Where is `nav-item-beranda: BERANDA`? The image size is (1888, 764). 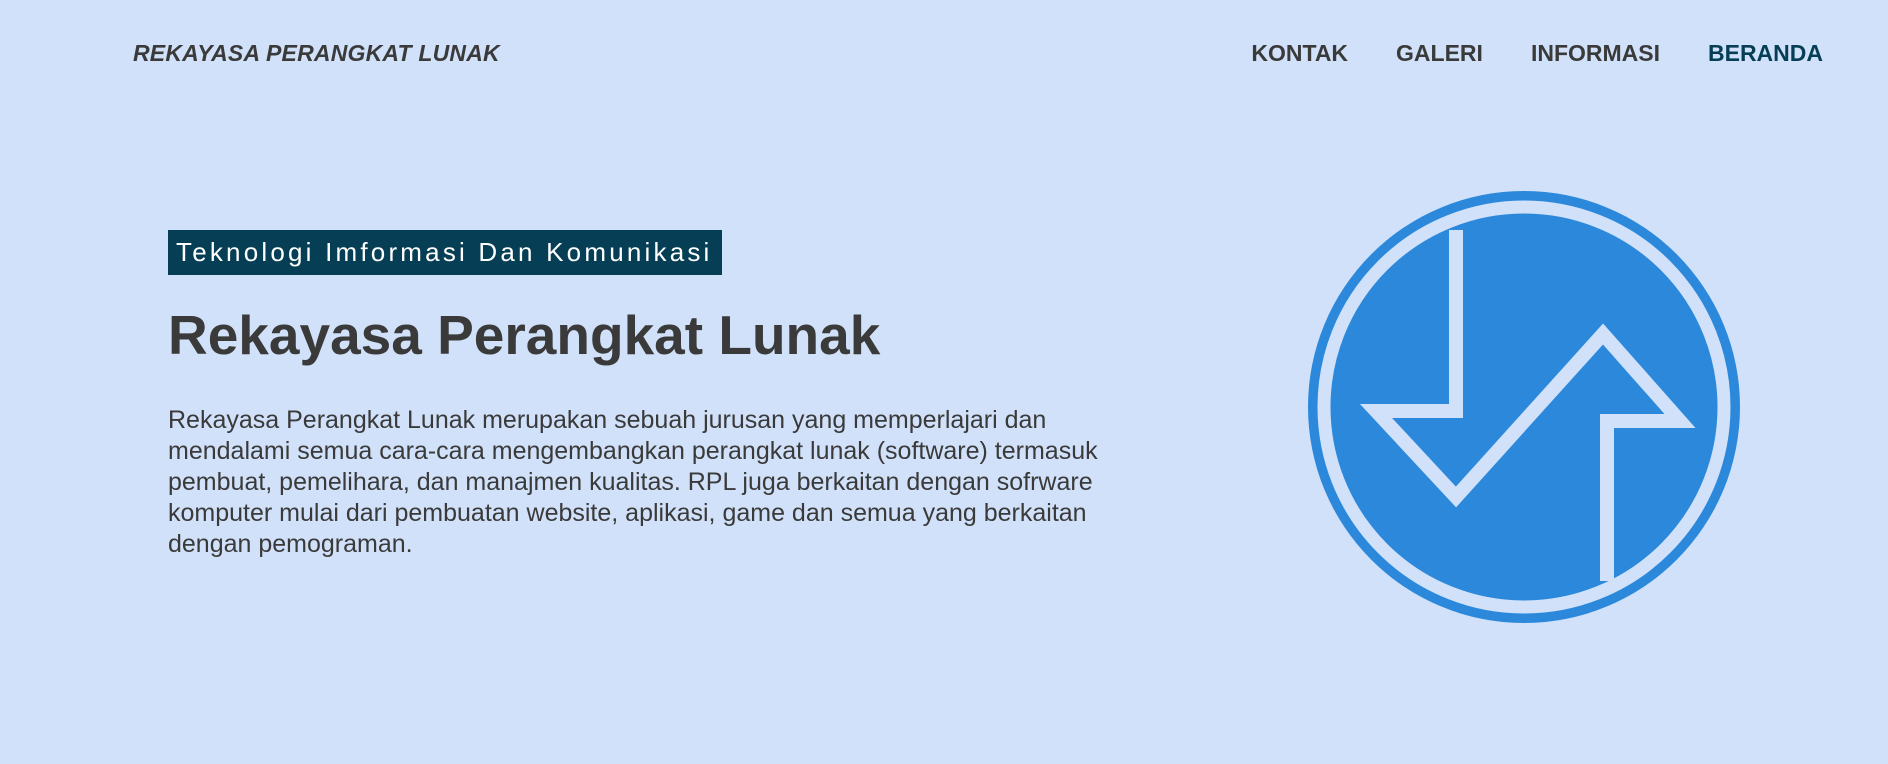 nav-item-beranda: BERANDA is located at coordinates (1765, 53).